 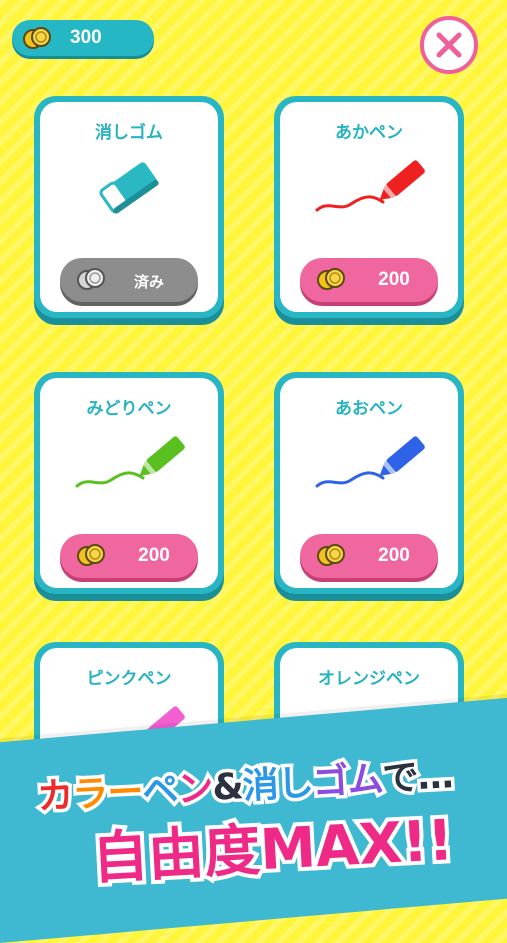 I want to click on item-card-red-pen: あかペン 200, so click(x=369, y=207).